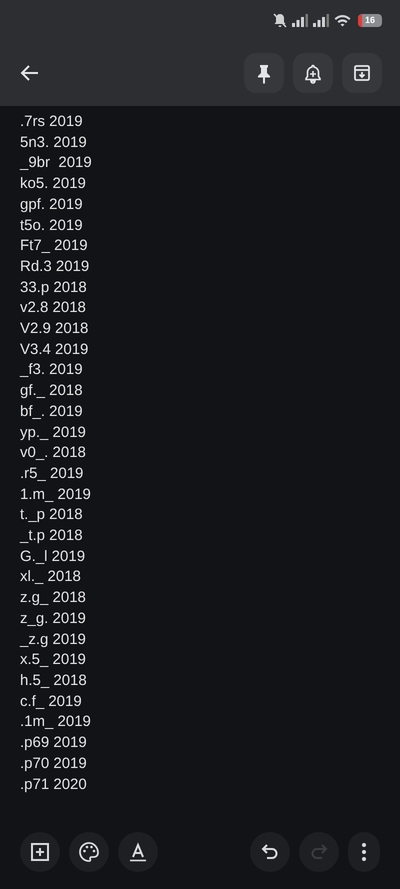  I want to click on text-format-icon, so click(138, 852).